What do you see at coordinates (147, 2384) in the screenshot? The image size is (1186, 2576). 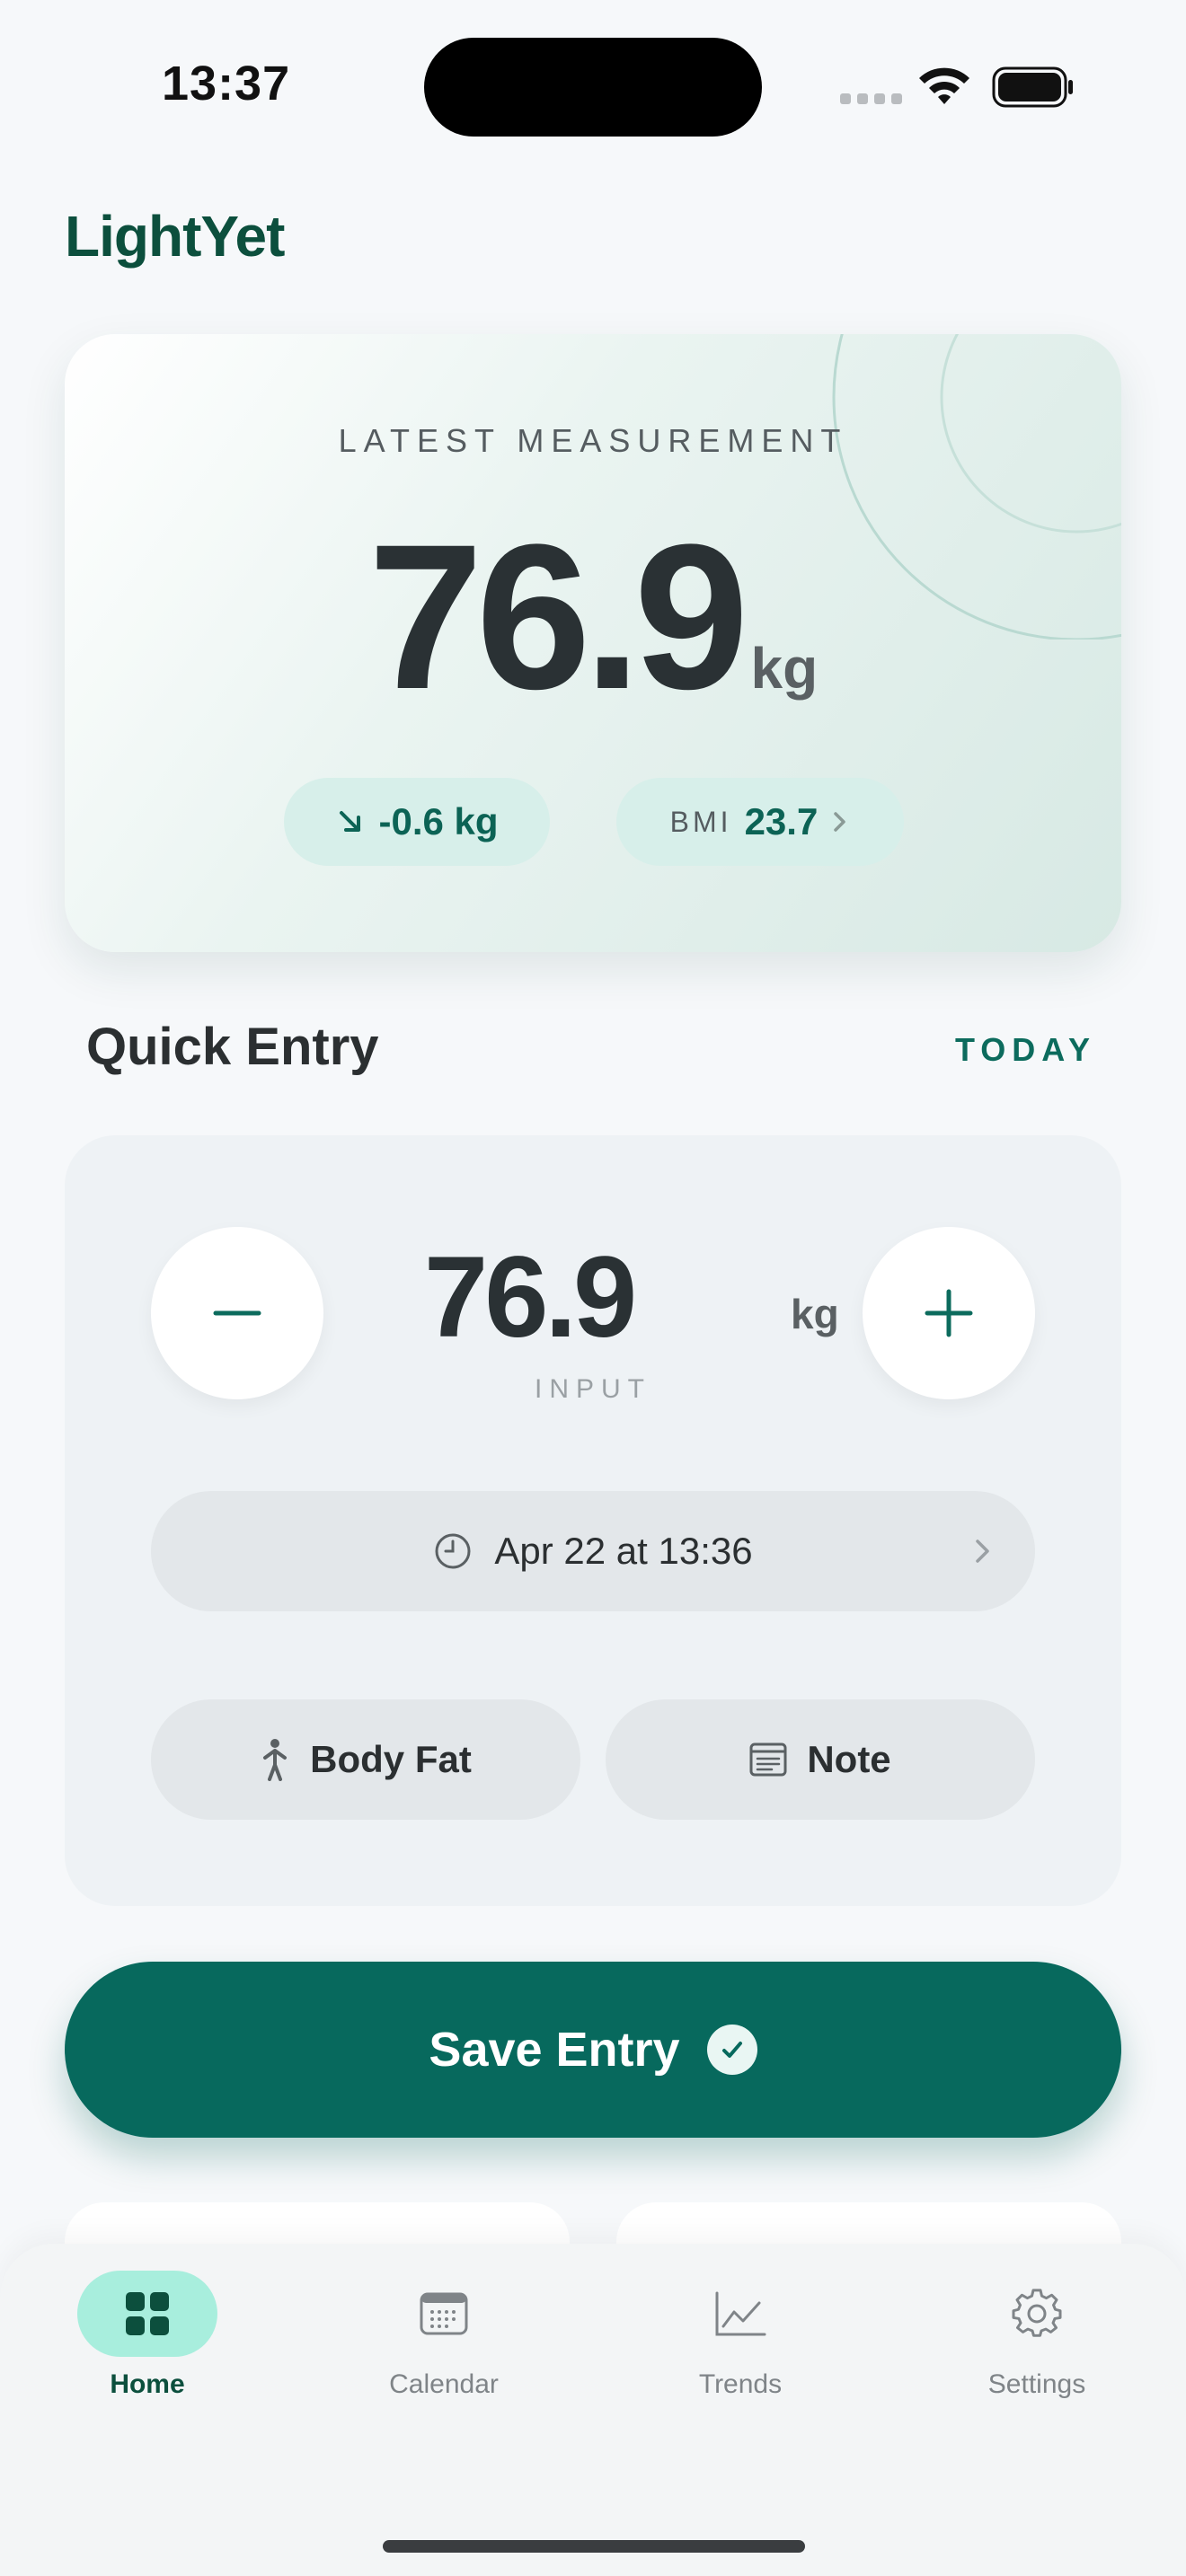 I see `tab-home-label: Home` at bounding box center [147, 2384].